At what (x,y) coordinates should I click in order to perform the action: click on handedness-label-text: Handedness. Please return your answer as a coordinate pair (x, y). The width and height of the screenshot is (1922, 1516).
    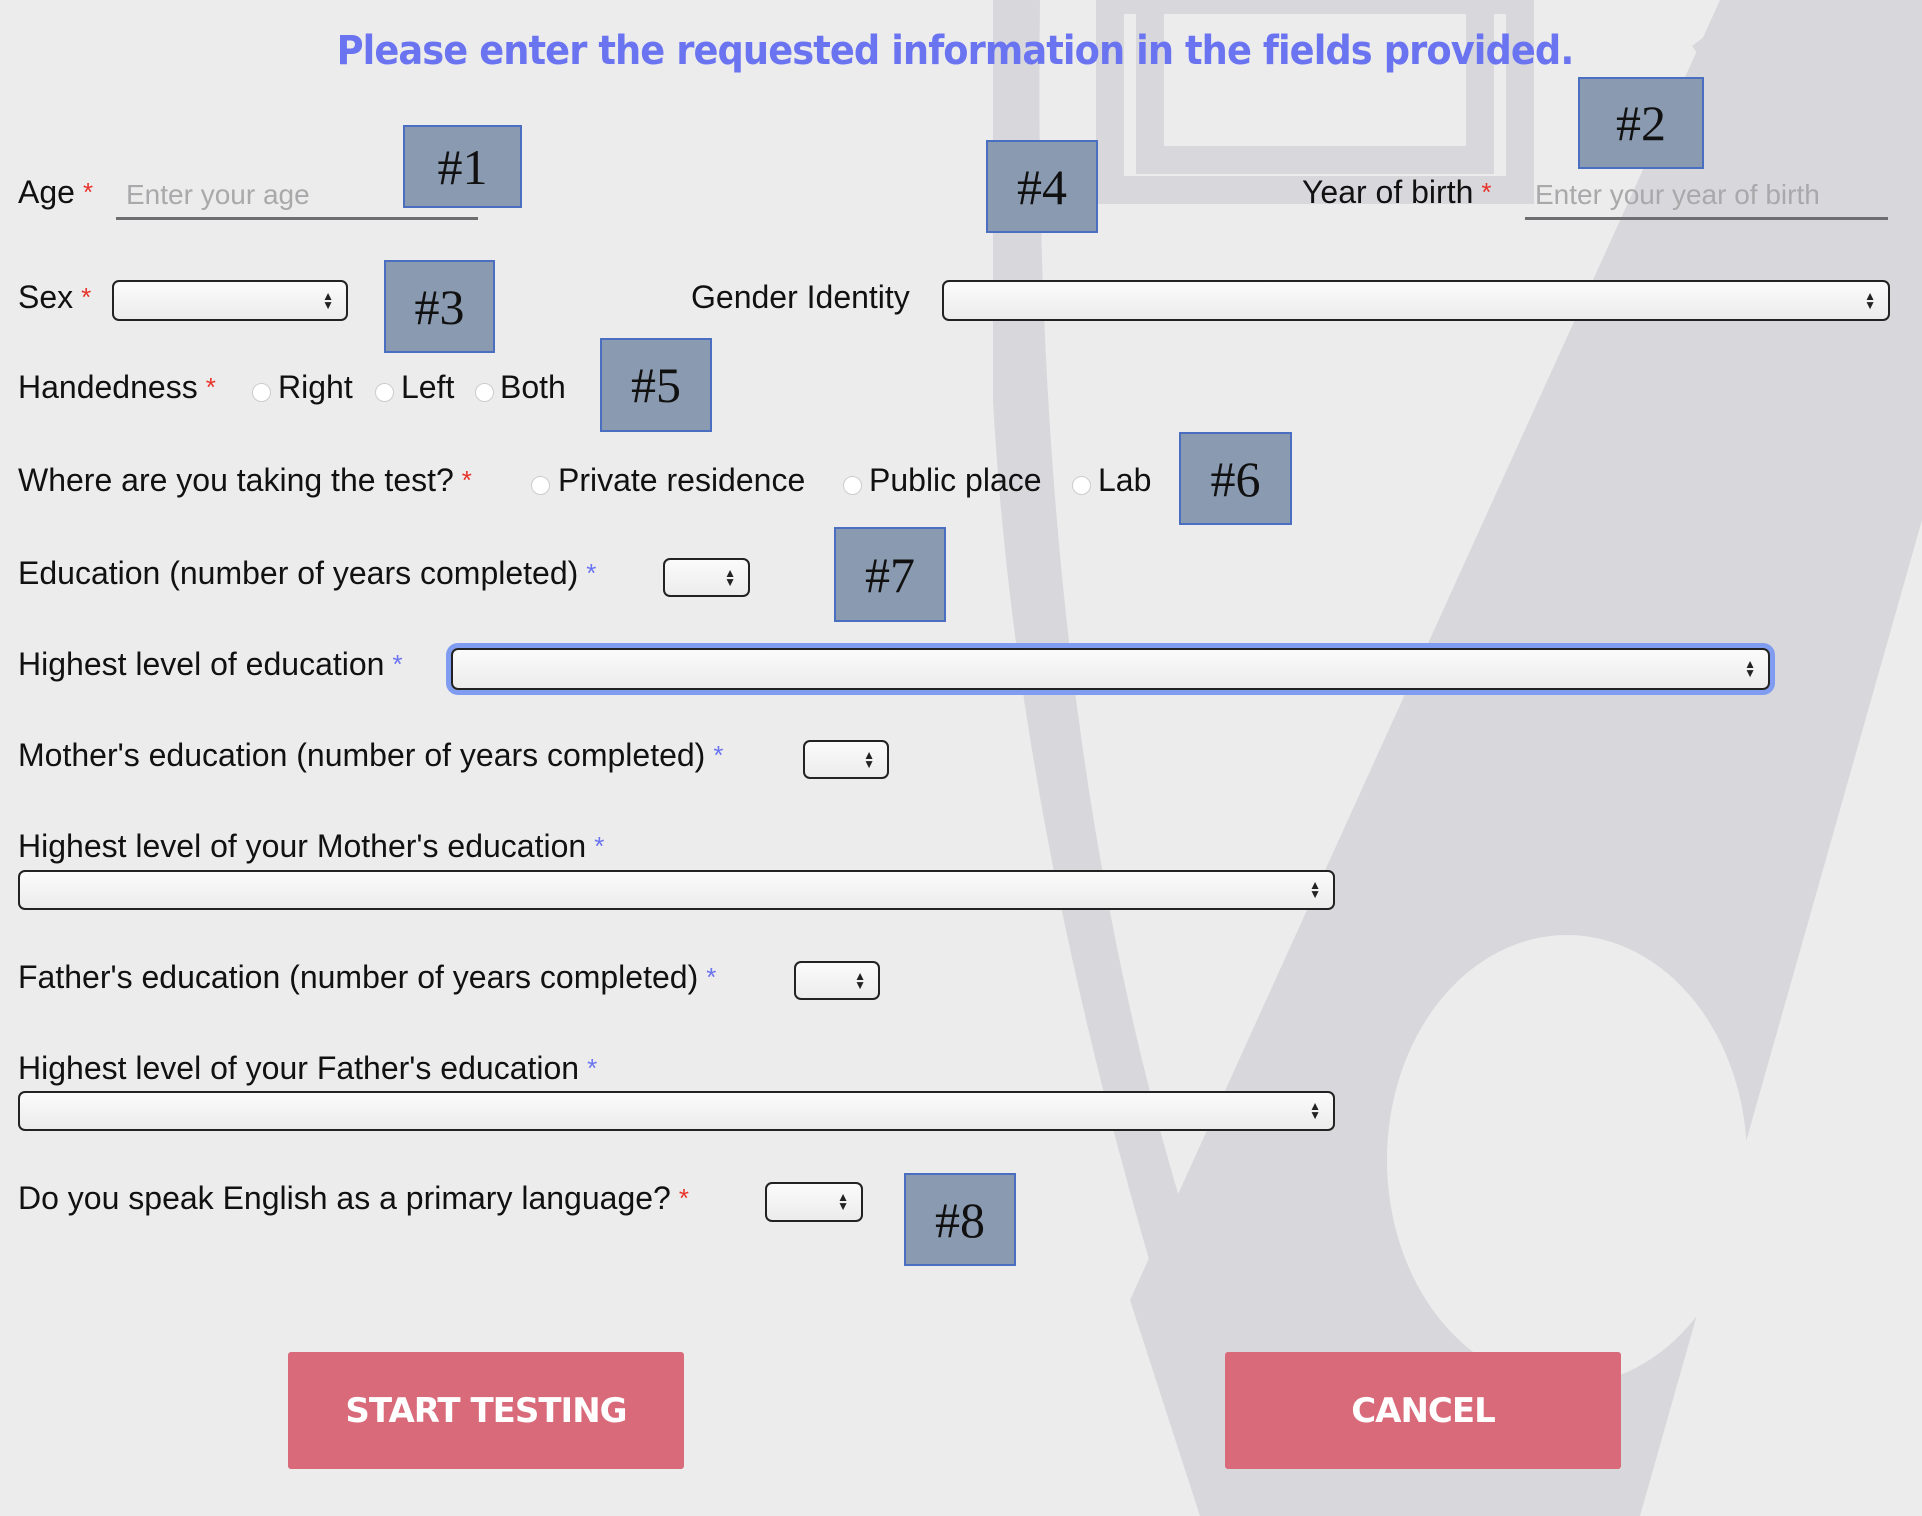
    Looking at the image, I should click on (108, 387).